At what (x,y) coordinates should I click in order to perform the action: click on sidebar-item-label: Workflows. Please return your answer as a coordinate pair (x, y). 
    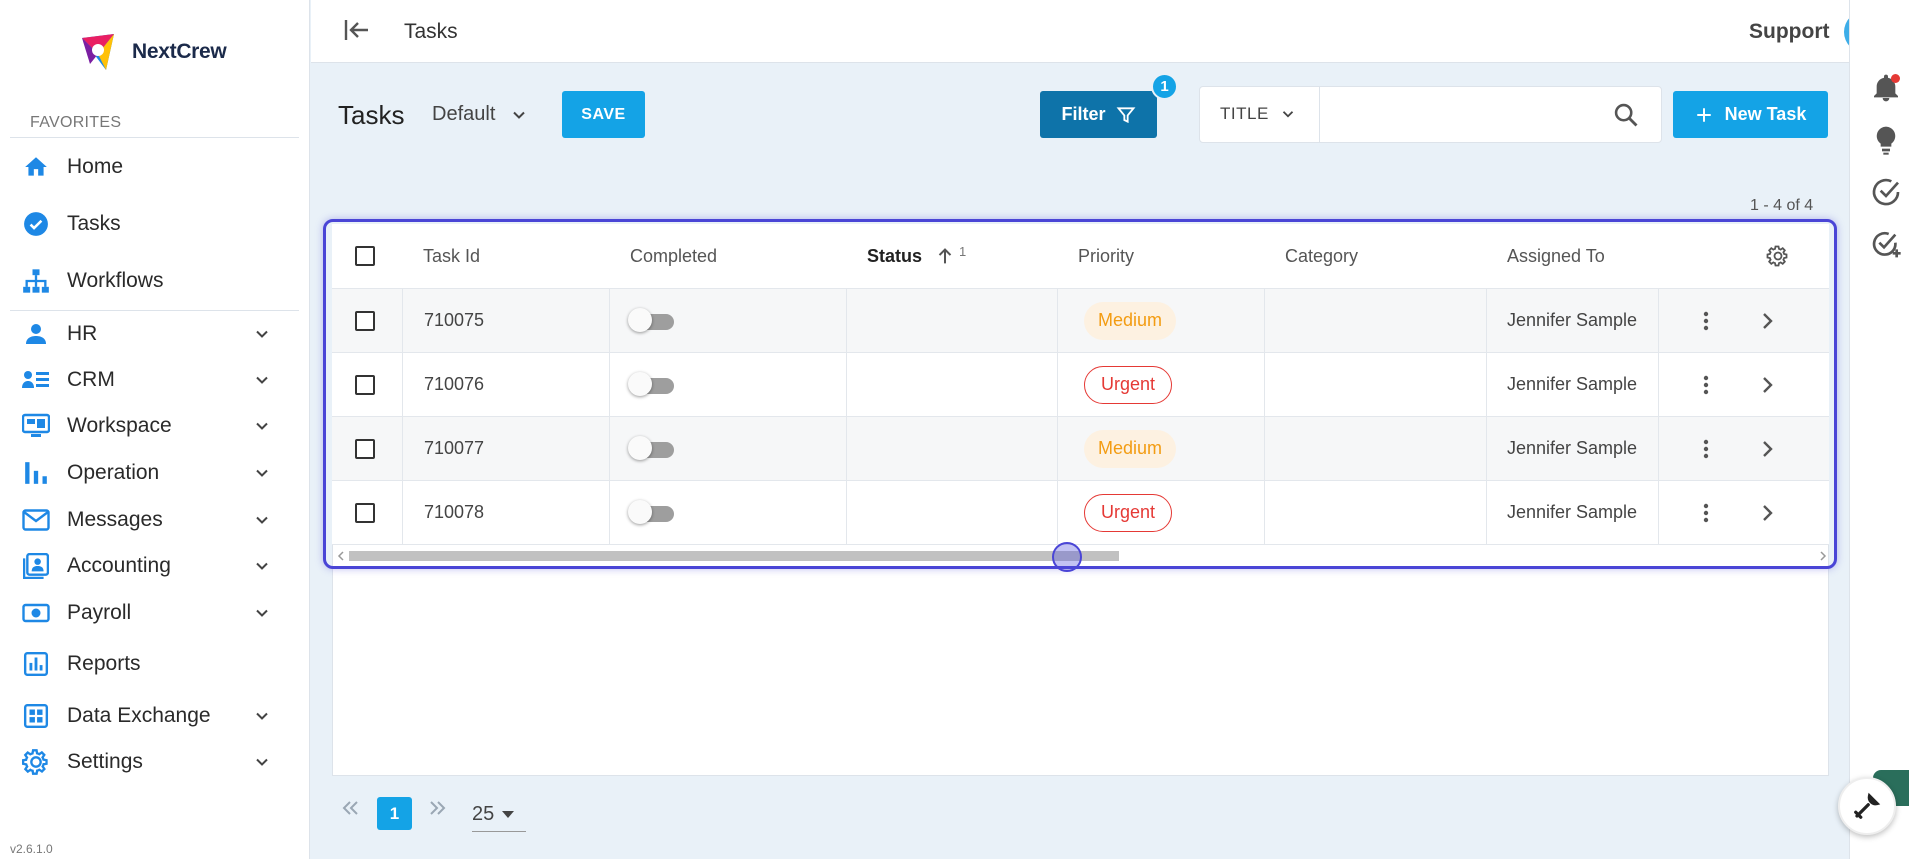
    Looking at the image, I should click on (115, 280).